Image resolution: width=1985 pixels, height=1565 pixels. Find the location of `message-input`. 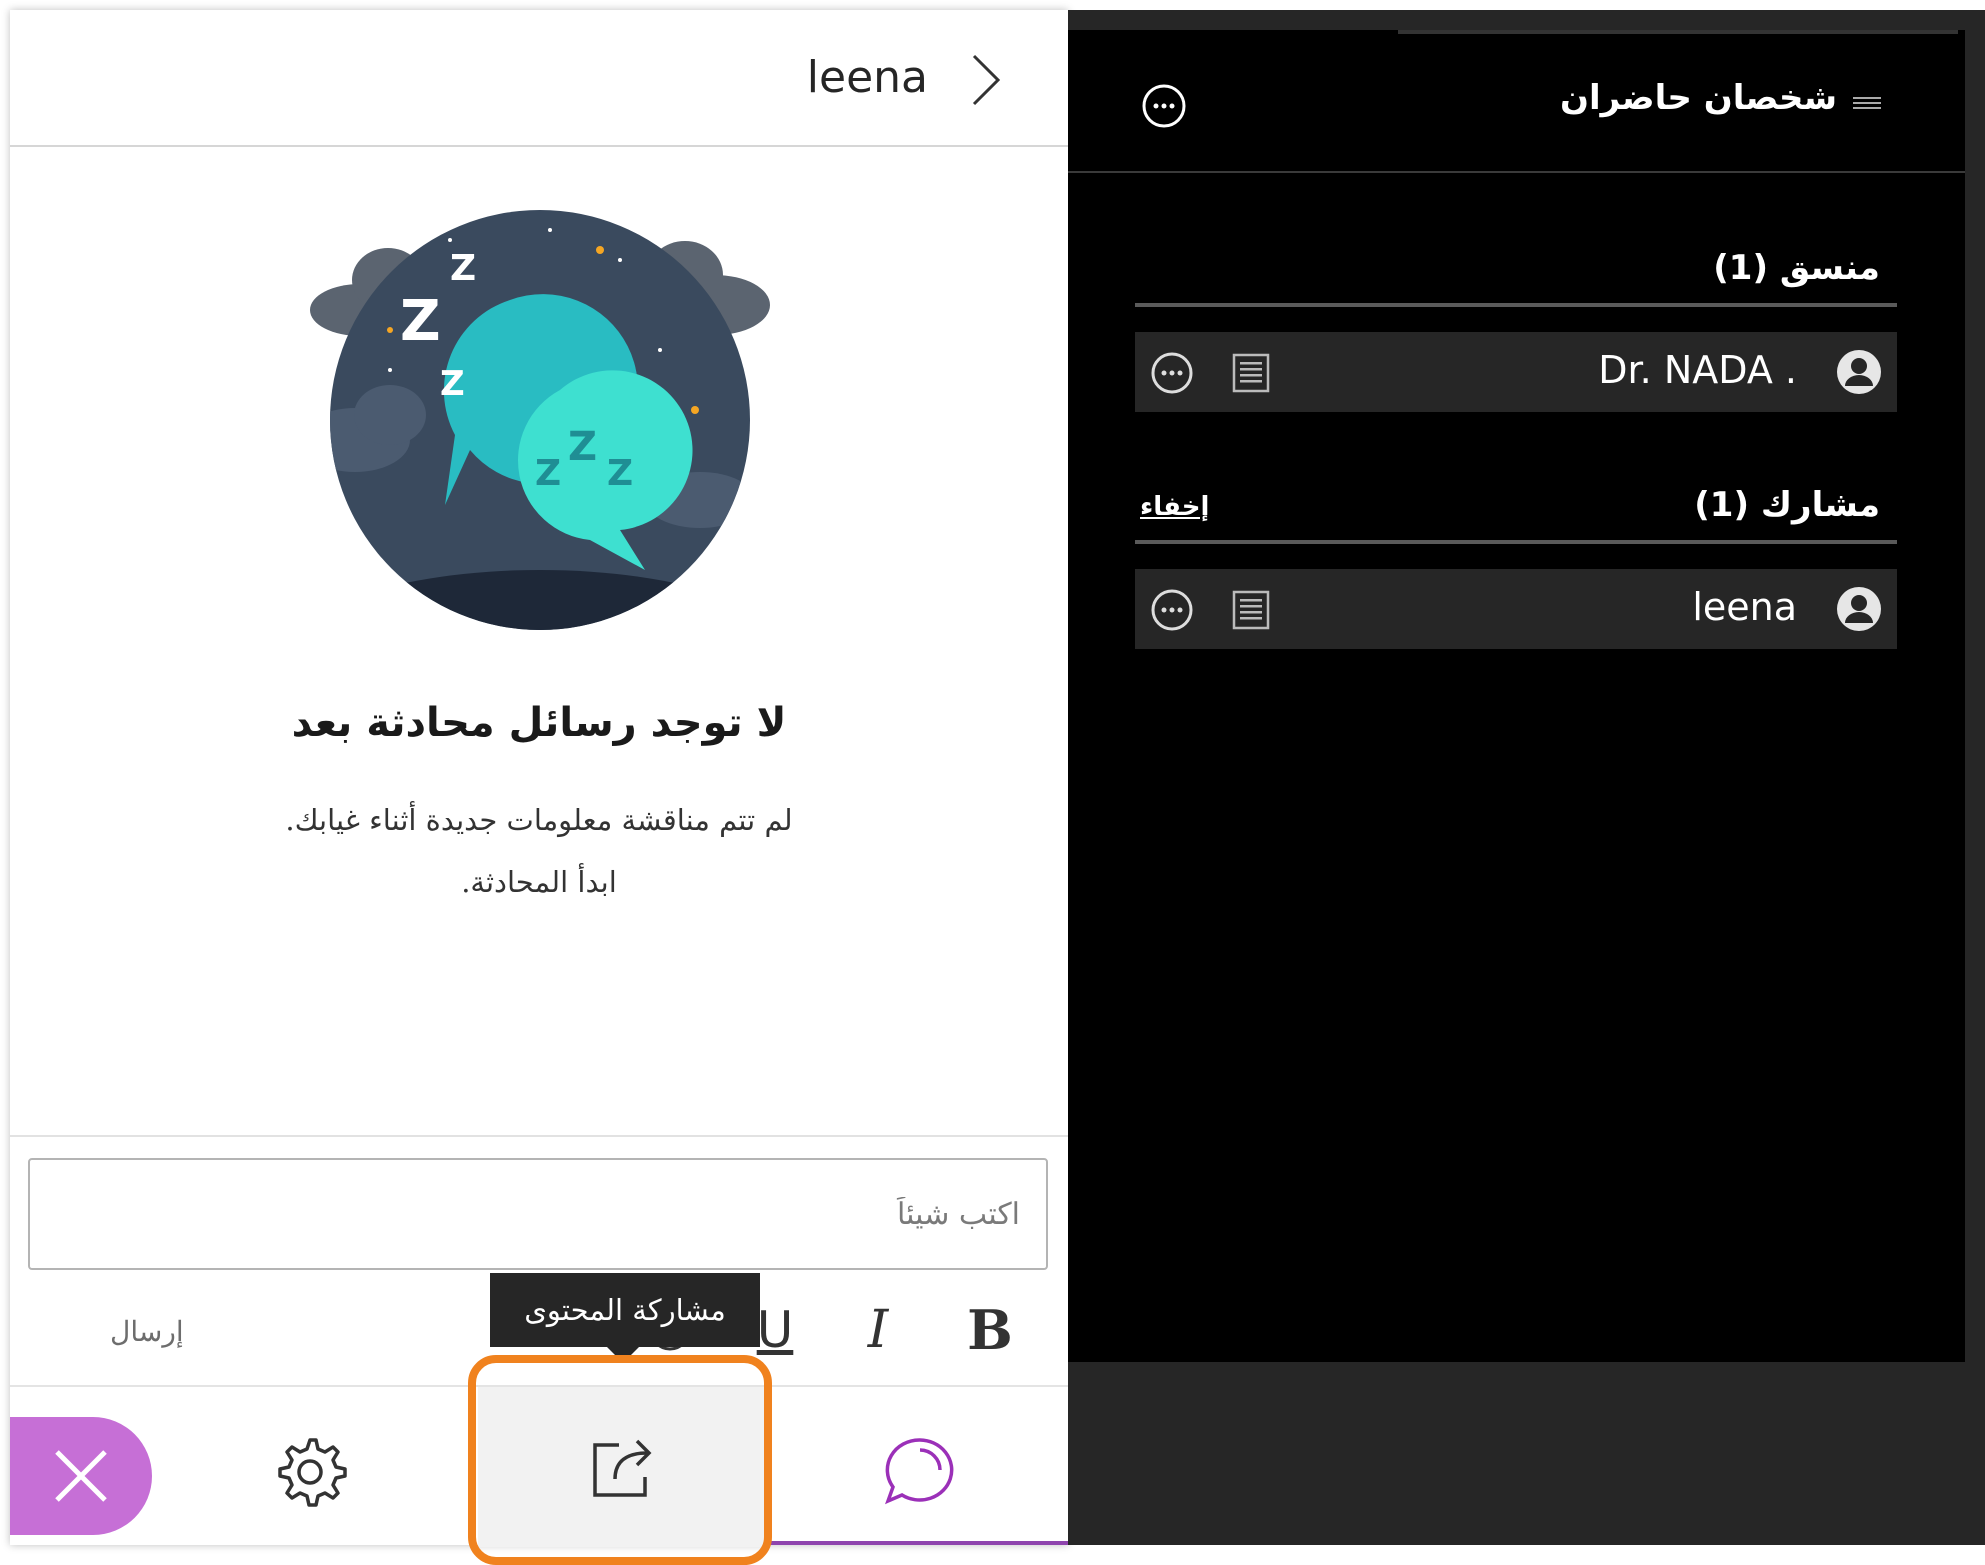

message-input is located at coordinates (538, 1214).